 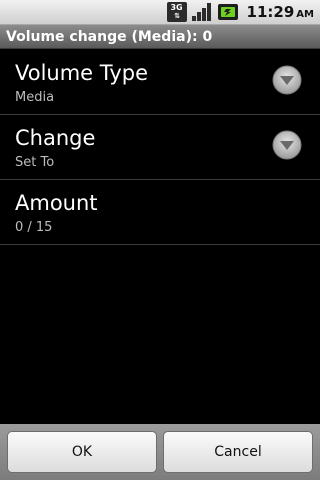 I want to click on cancel-button: Cancel, so click(x=238, y=452).